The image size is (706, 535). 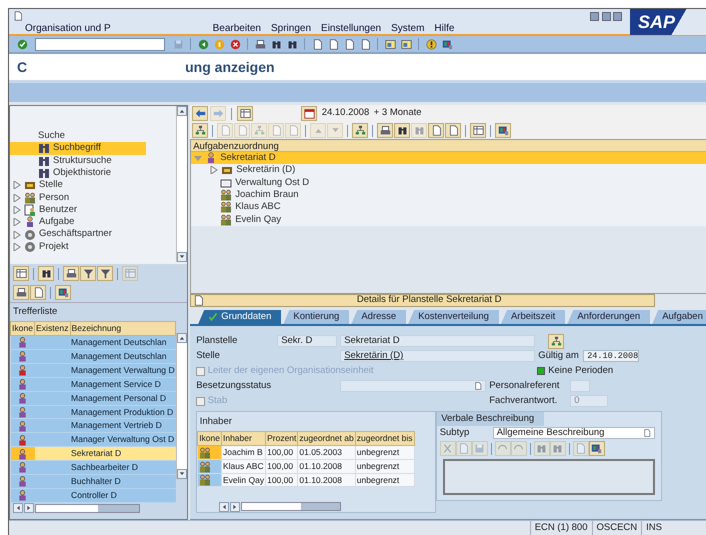 What do you see at coordinates (93, 495) in the screenshot?
I see `table-row: Controller D` at bounding box center [93, 495].